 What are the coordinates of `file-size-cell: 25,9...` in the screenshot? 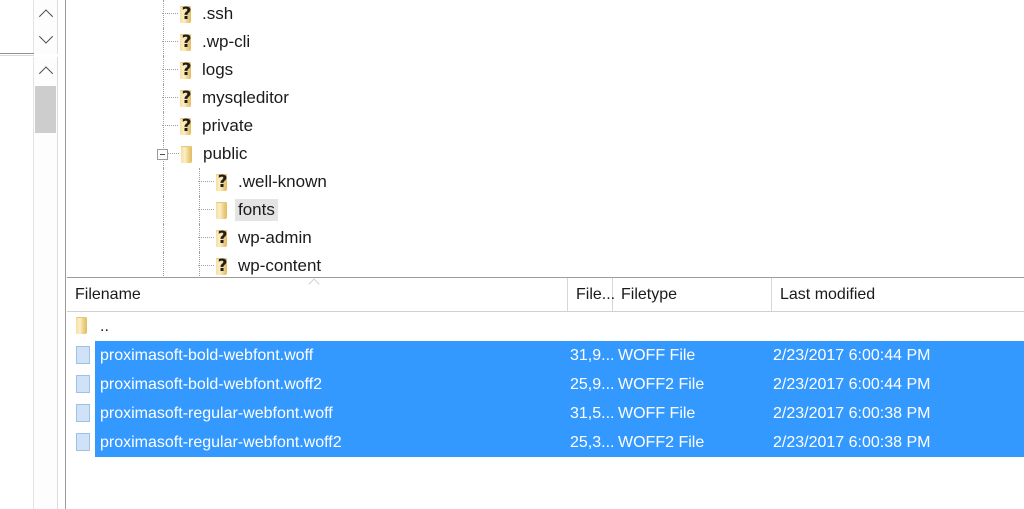 It's located at (592, 384).